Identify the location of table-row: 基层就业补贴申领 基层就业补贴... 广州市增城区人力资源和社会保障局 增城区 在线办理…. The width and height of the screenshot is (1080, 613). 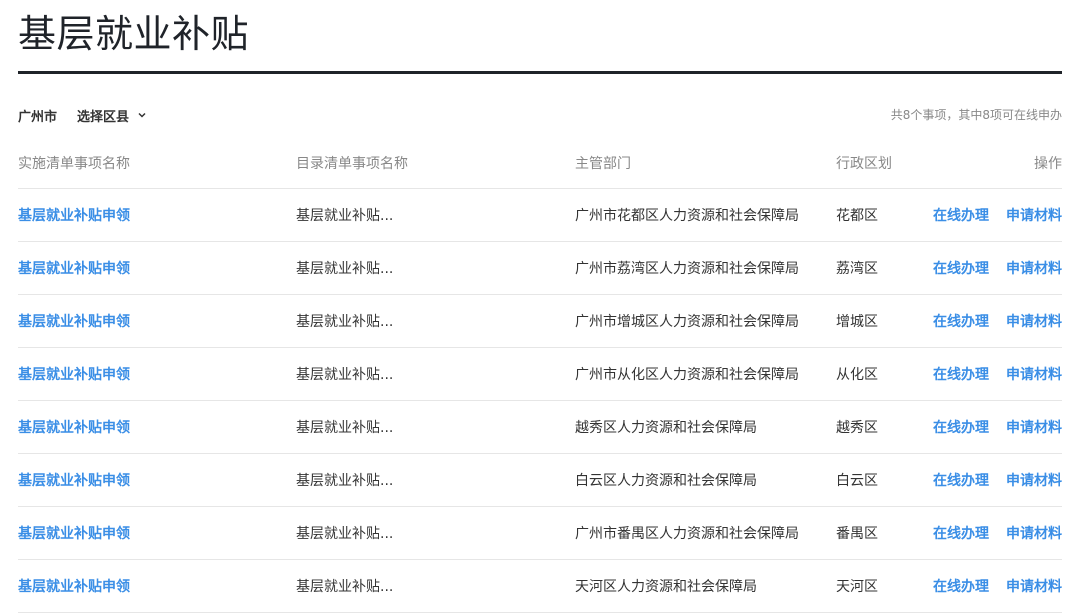
(540, 321).